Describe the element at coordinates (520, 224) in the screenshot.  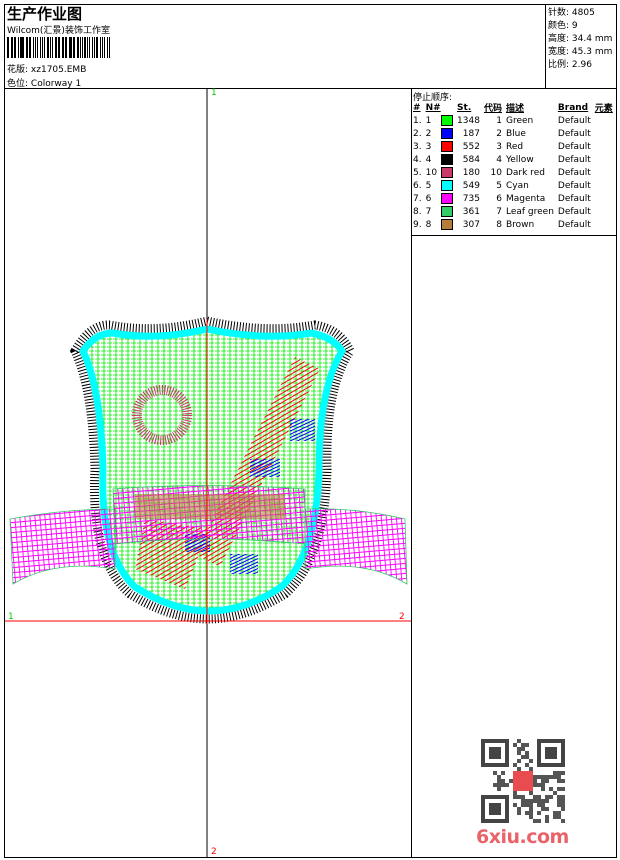
I see `color-description: Brown` at that location.